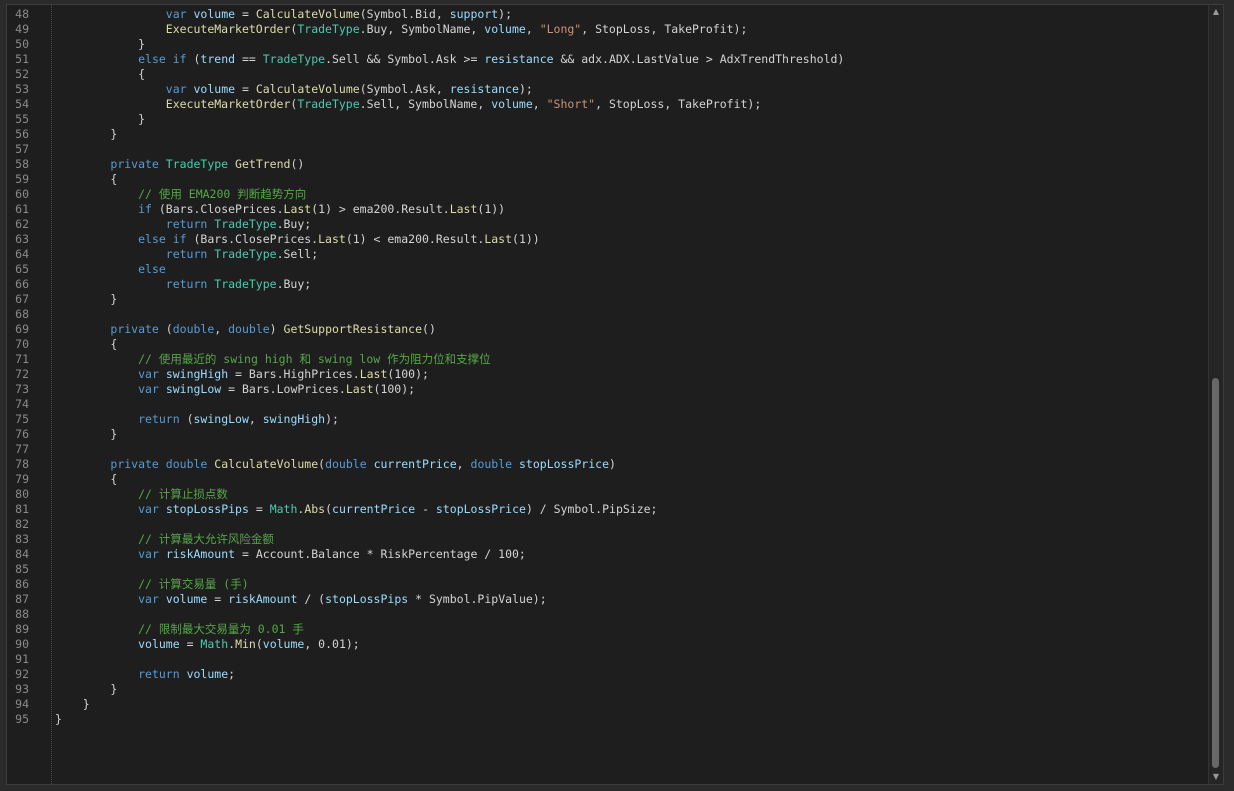  I want to click on code-token: // 使用 EMA200 判断趋势方向, so click(222, 194).